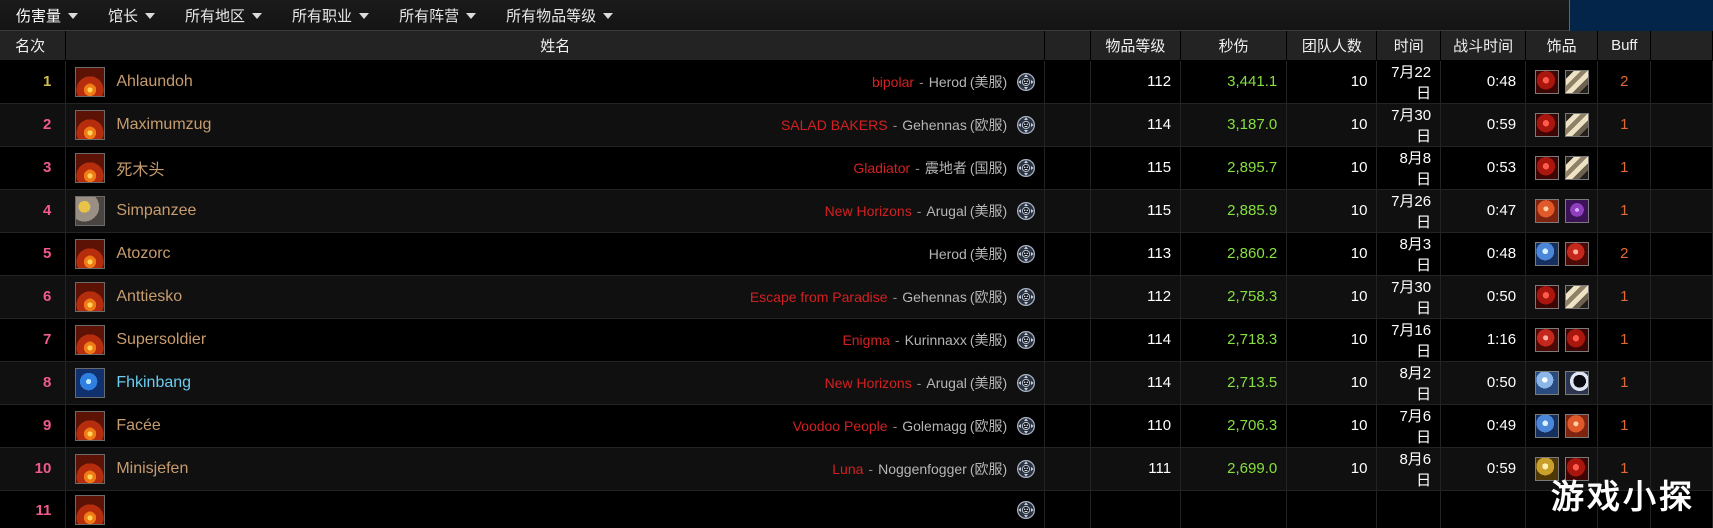 The width and height of the screenshot is (1713, 528). What do you see at coordinates (46, 15) in the screenshot?
I see `filter-metric: 伤害量` at bounding box center [46, 15].